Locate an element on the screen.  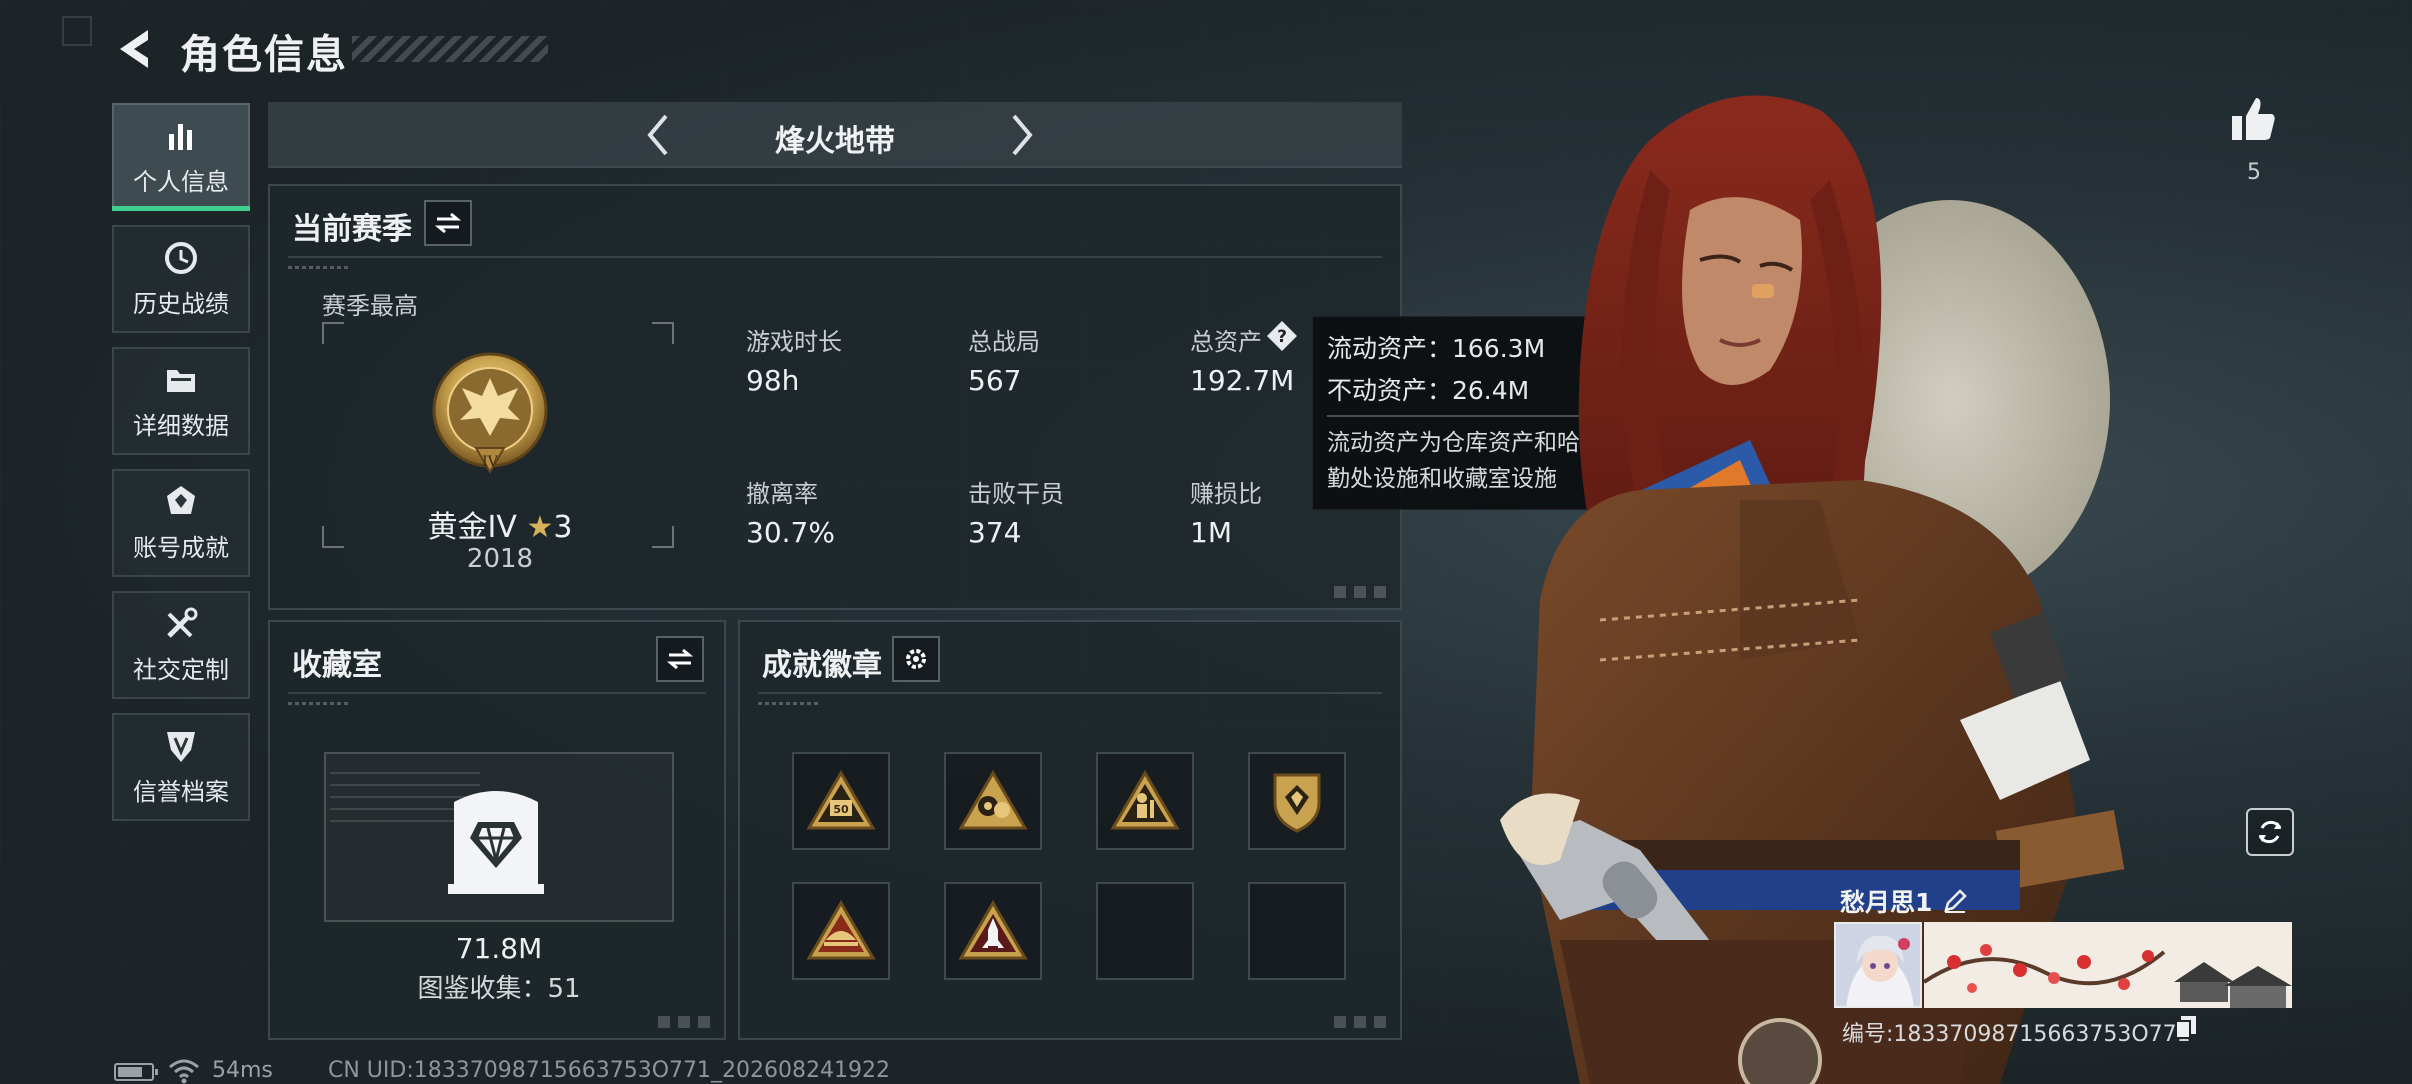
sidebar-item-details: 详细数据 is located at coordinates (181, 401).